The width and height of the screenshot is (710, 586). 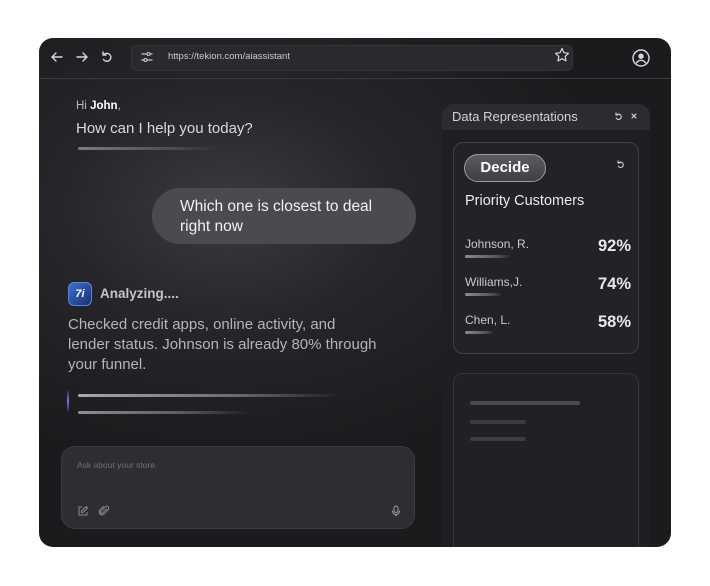 What do you see at coordinates (641, 58) in the screenshot?
I see `profile-icon` at bounding box center [641, 58].